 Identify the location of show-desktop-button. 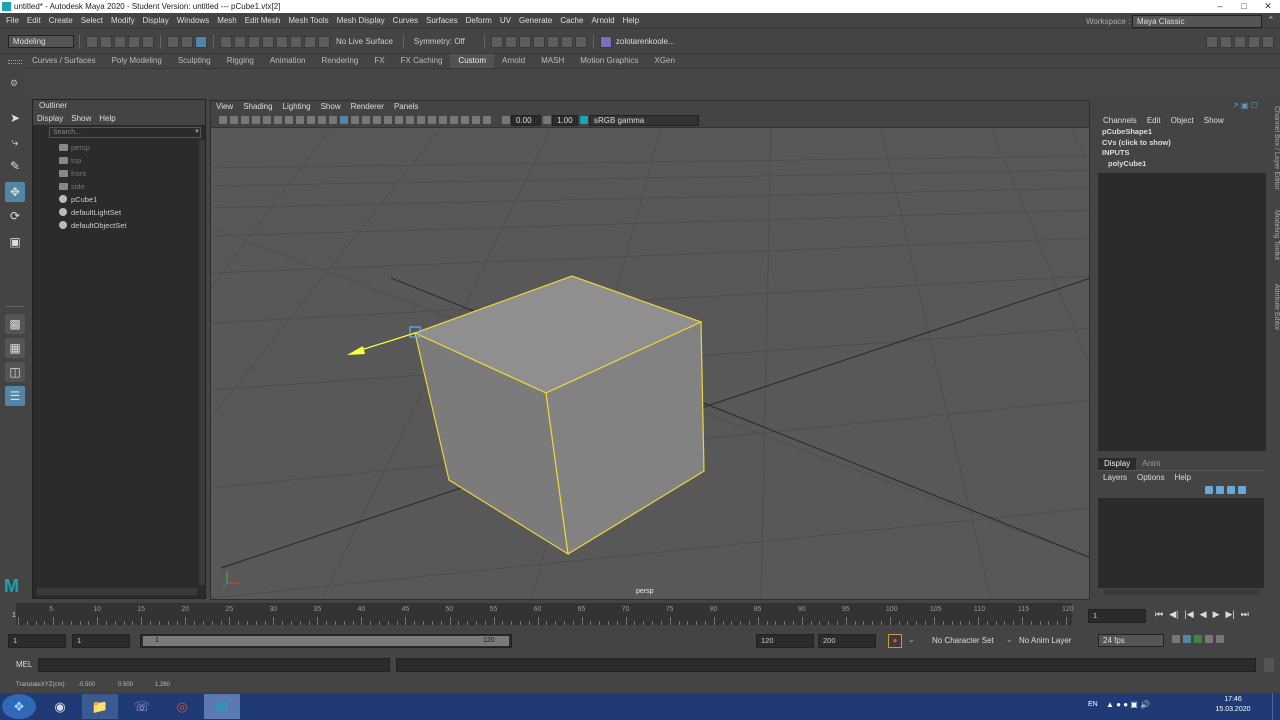
(1276, 706).